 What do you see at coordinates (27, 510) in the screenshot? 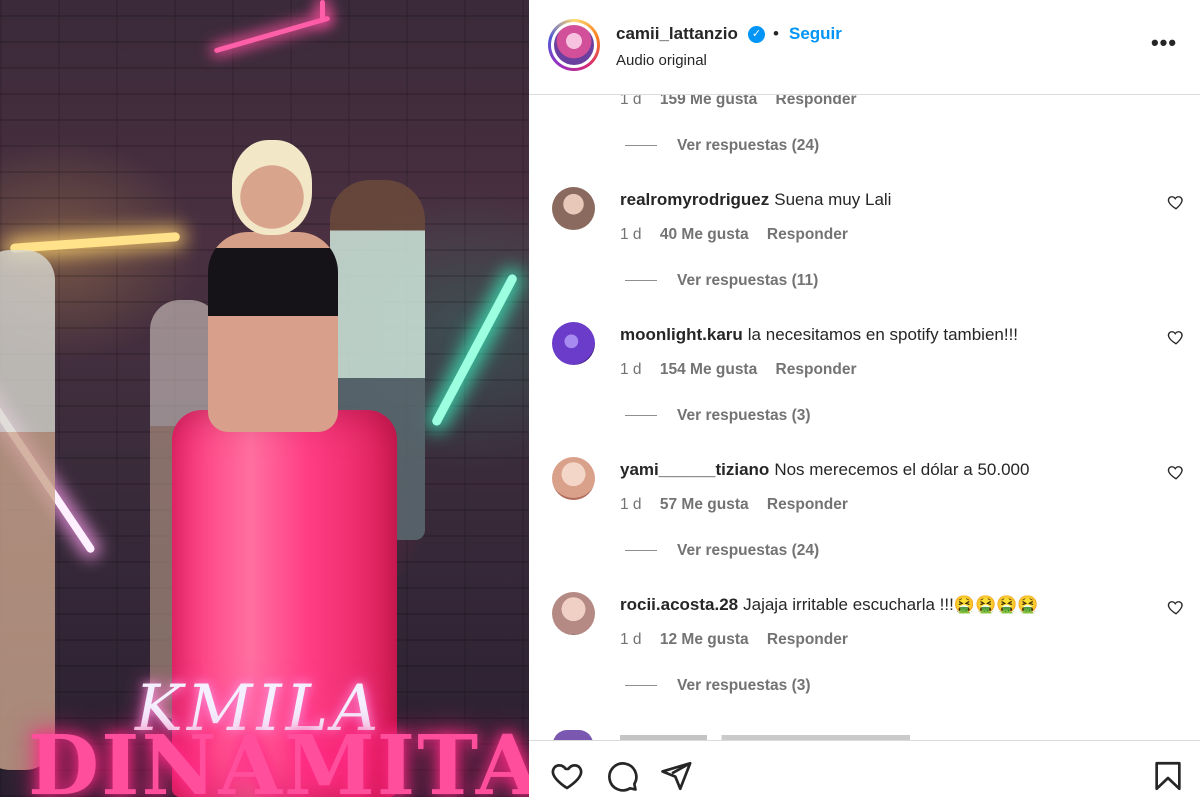
I see `background-dancer` at bounding box center [27, 510].